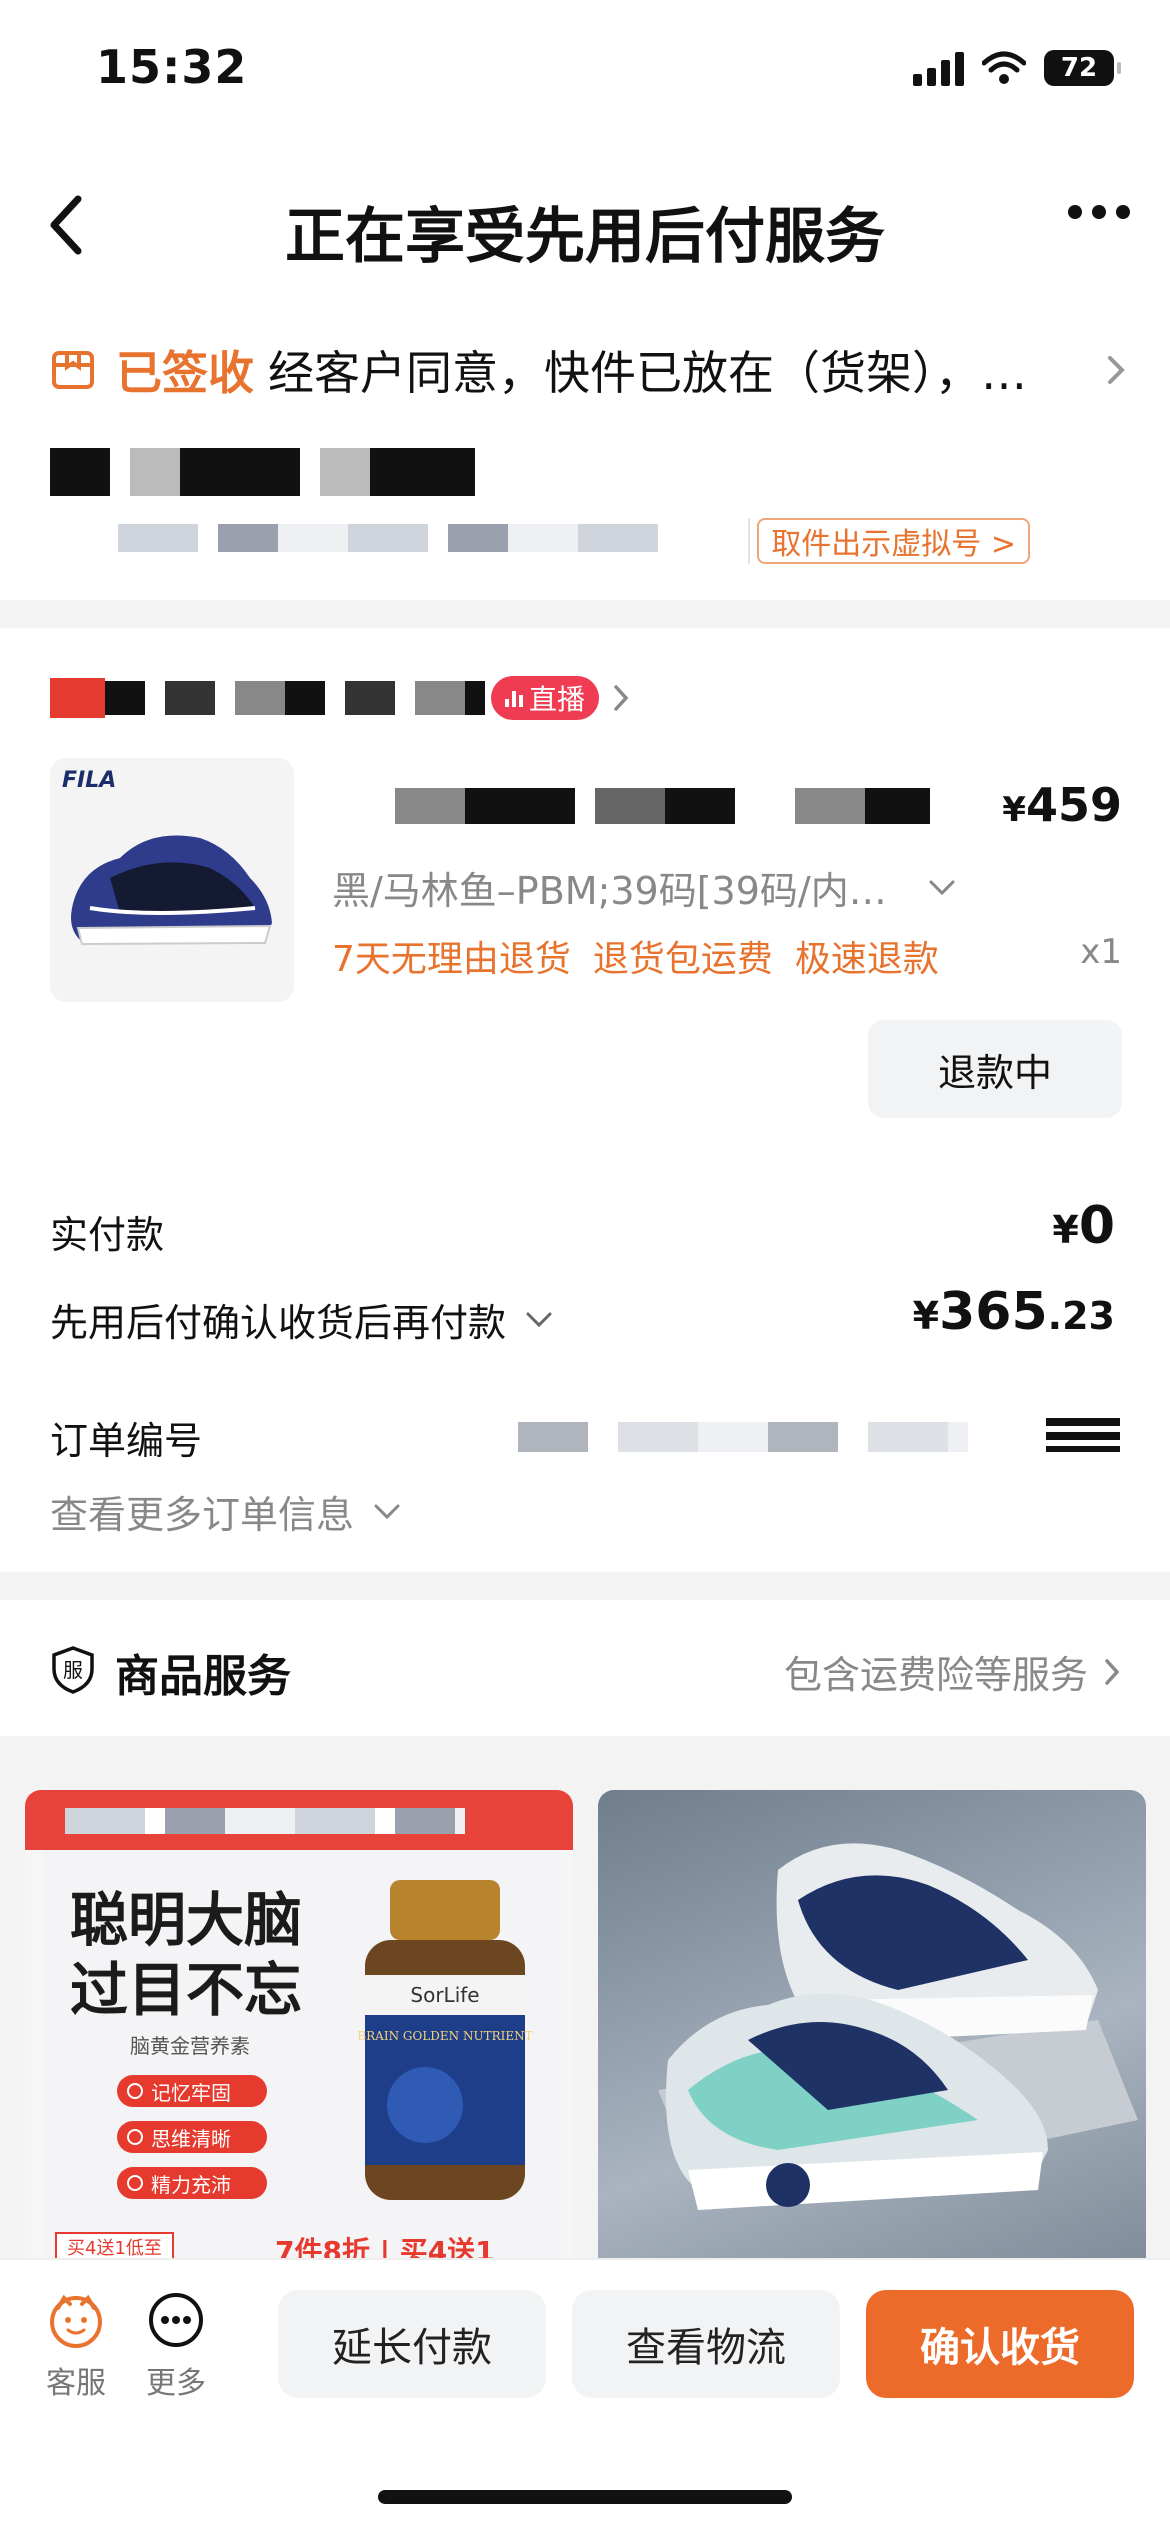  I want to click on redacted-banner-text, so click(265, 1821).